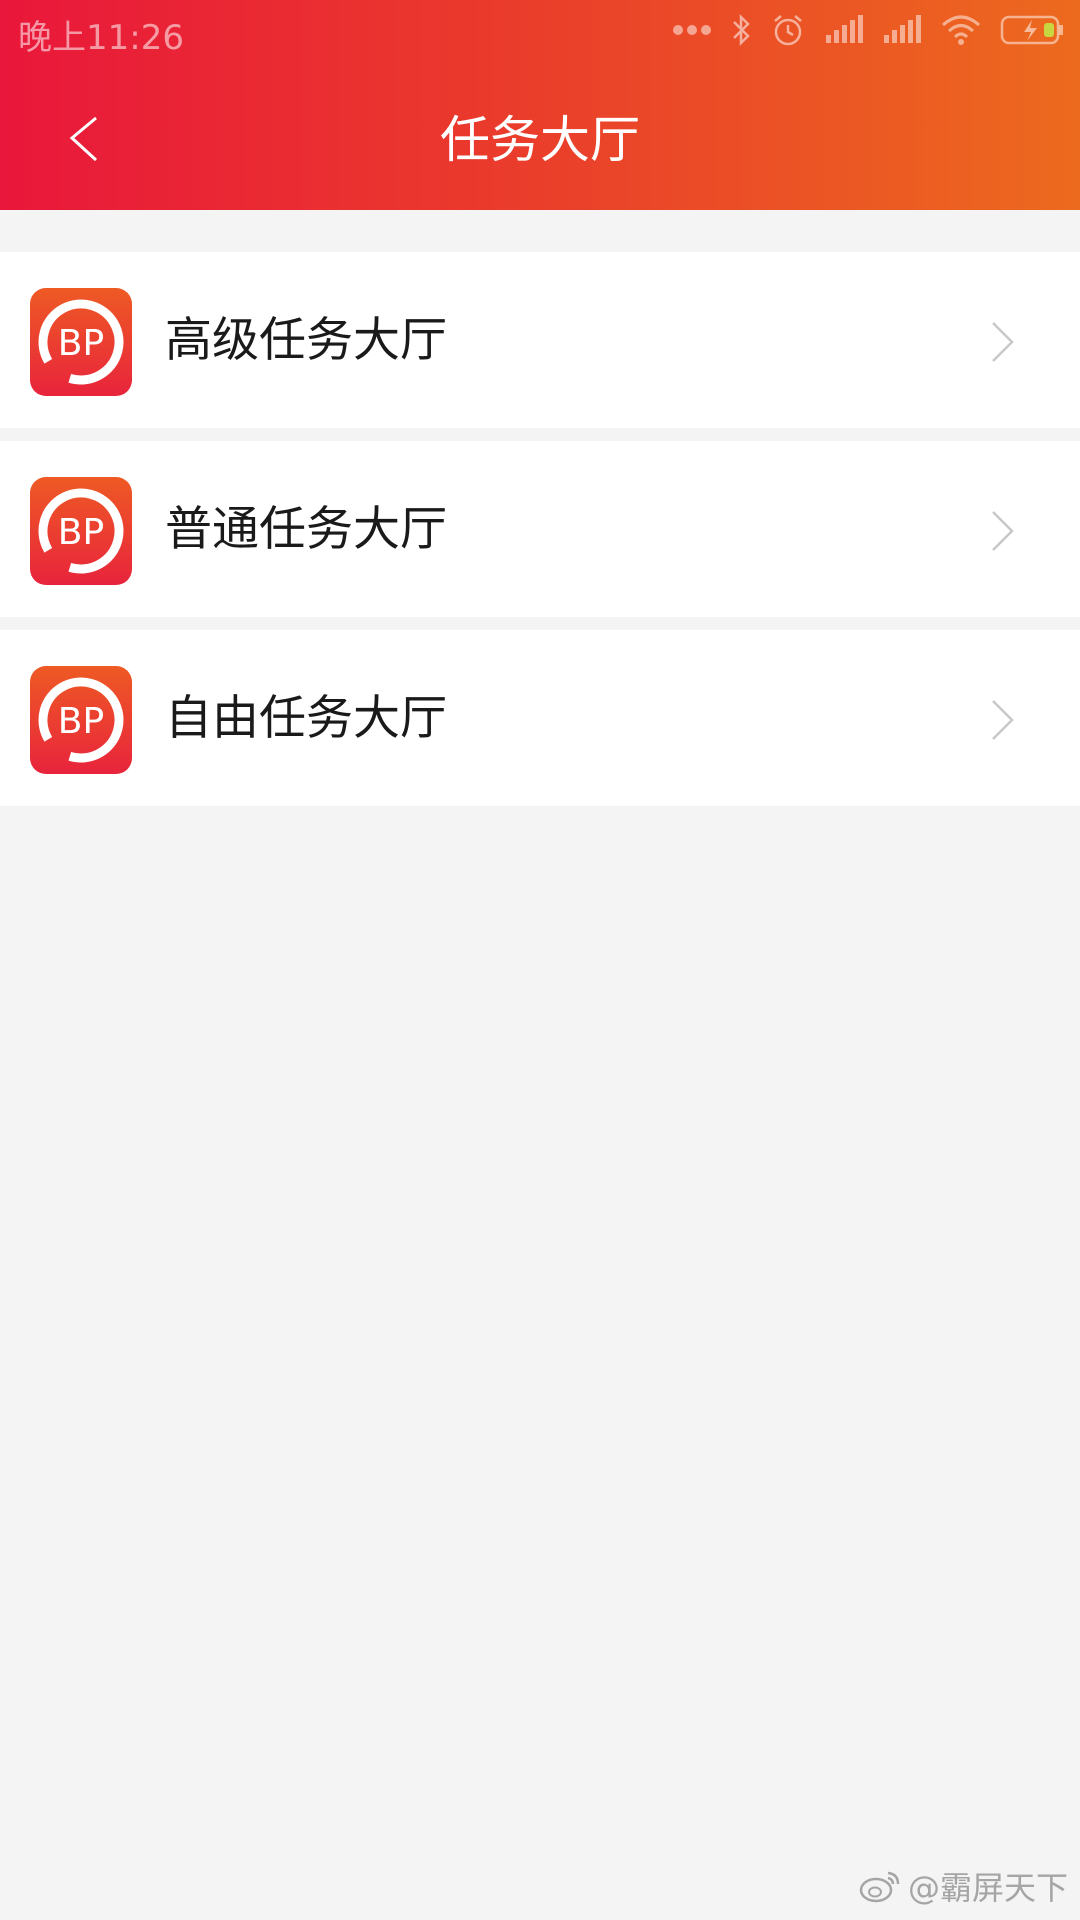  I want to click on list-item-label: 高级任务大厅, so click(306, 340).